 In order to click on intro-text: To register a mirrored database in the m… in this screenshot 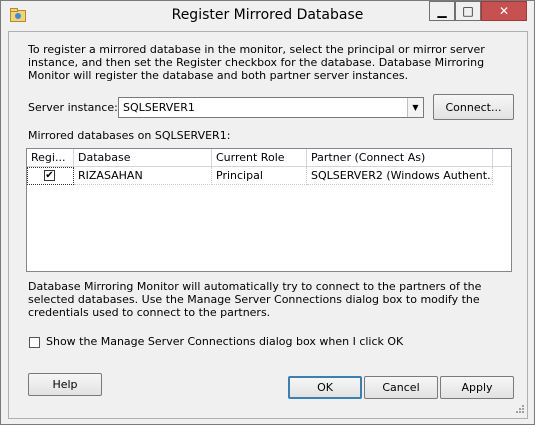, I will do `click(256, 62)`.